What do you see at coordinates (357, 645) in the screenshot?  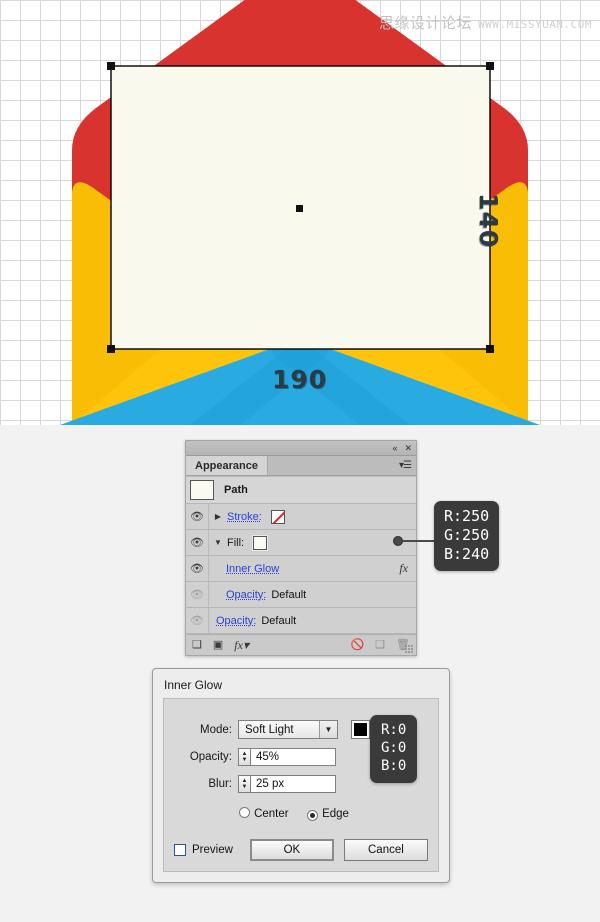 I see `clear-appearance-icon: 🚫` at bounding box center [357, 645].